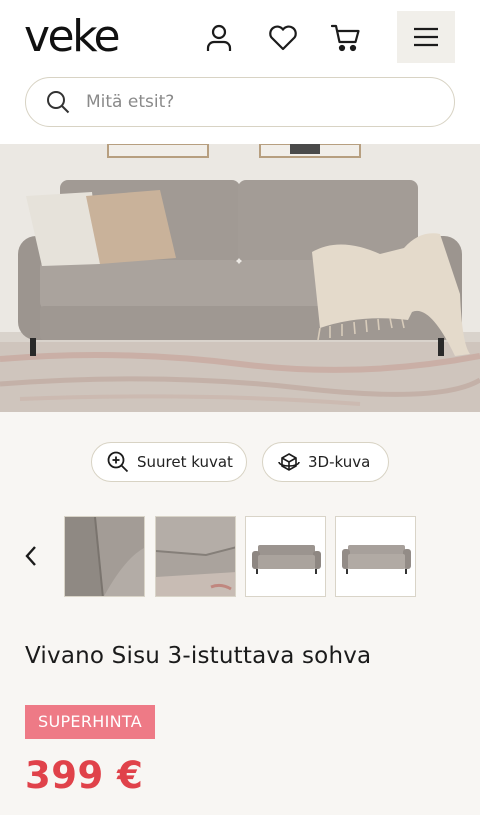  Describe the element at coordinates (31, 556) in the screenshot. I see `chevron-left-icon` at that location.